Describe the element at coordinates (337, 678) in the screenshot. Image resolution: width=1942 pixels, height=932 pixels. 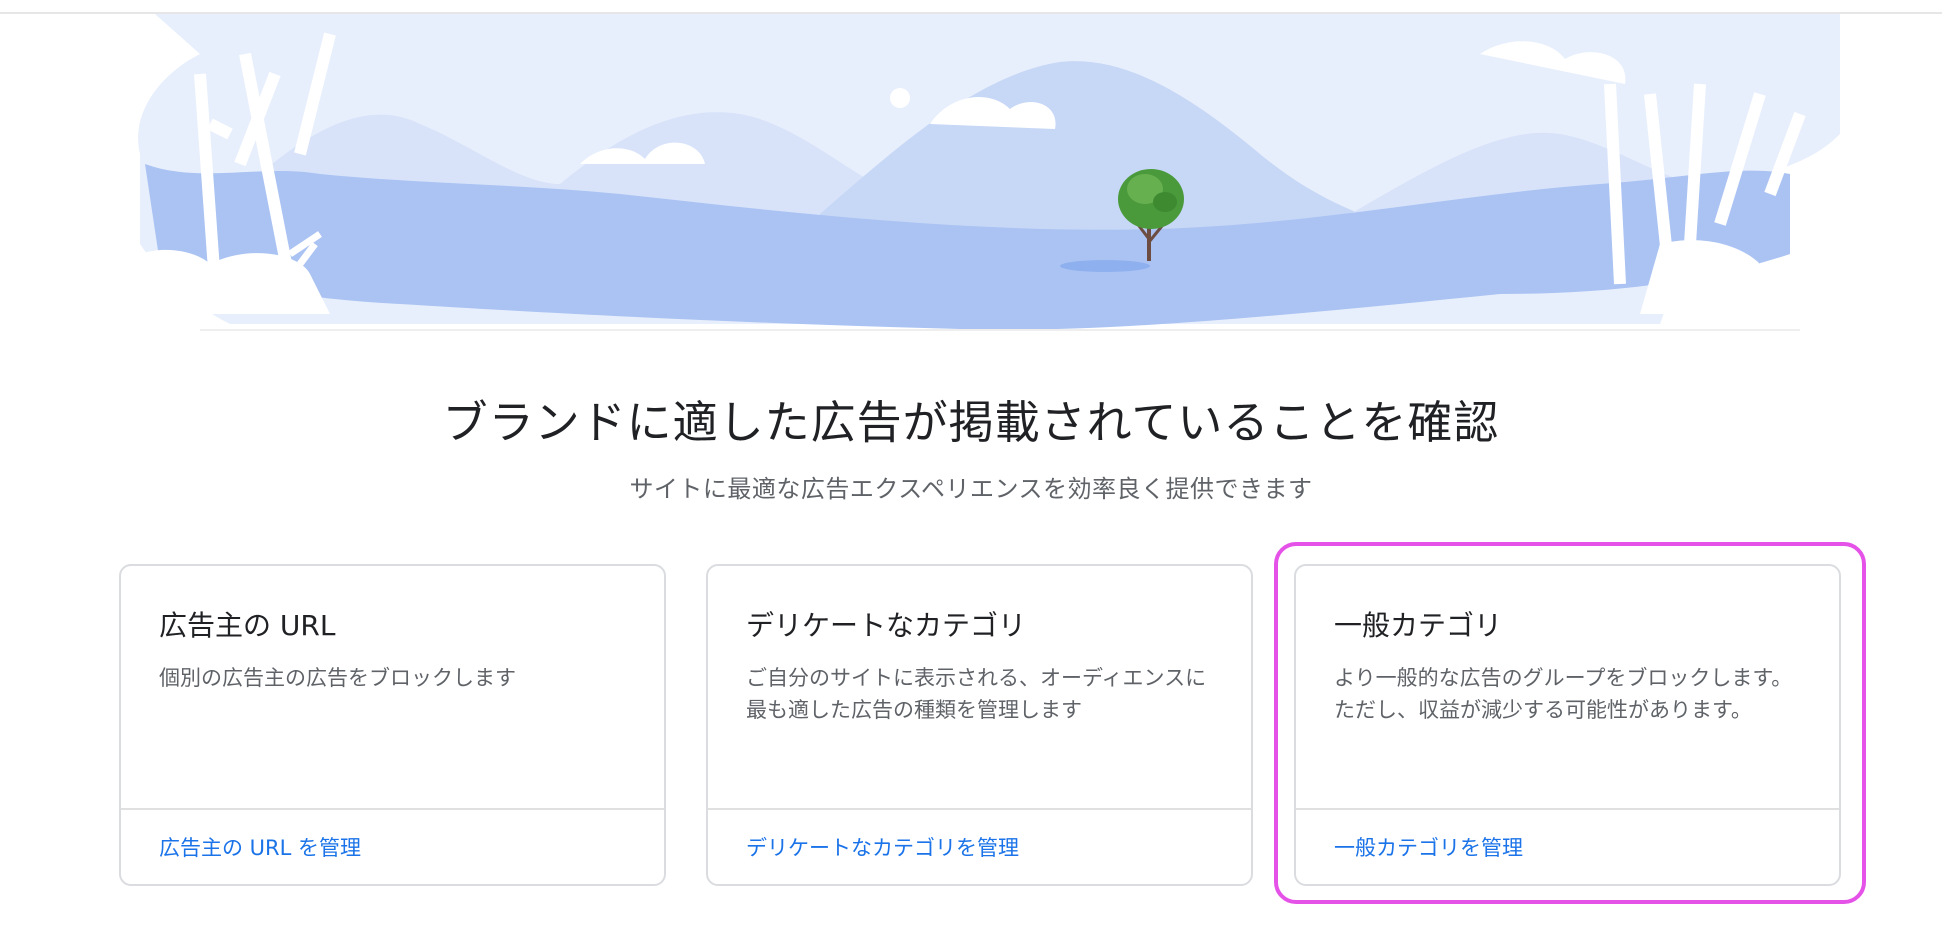
I see `card-description: 個別の広告主の広告をブロックします` at that location.